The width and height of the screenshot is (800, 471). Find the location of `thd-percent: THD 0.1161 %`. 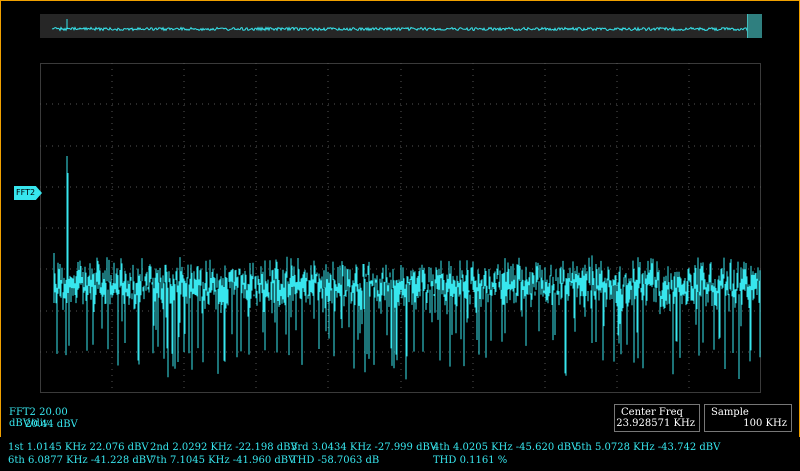

thd-percent: THD 0.1161 % is located at coordinates (470, 460).